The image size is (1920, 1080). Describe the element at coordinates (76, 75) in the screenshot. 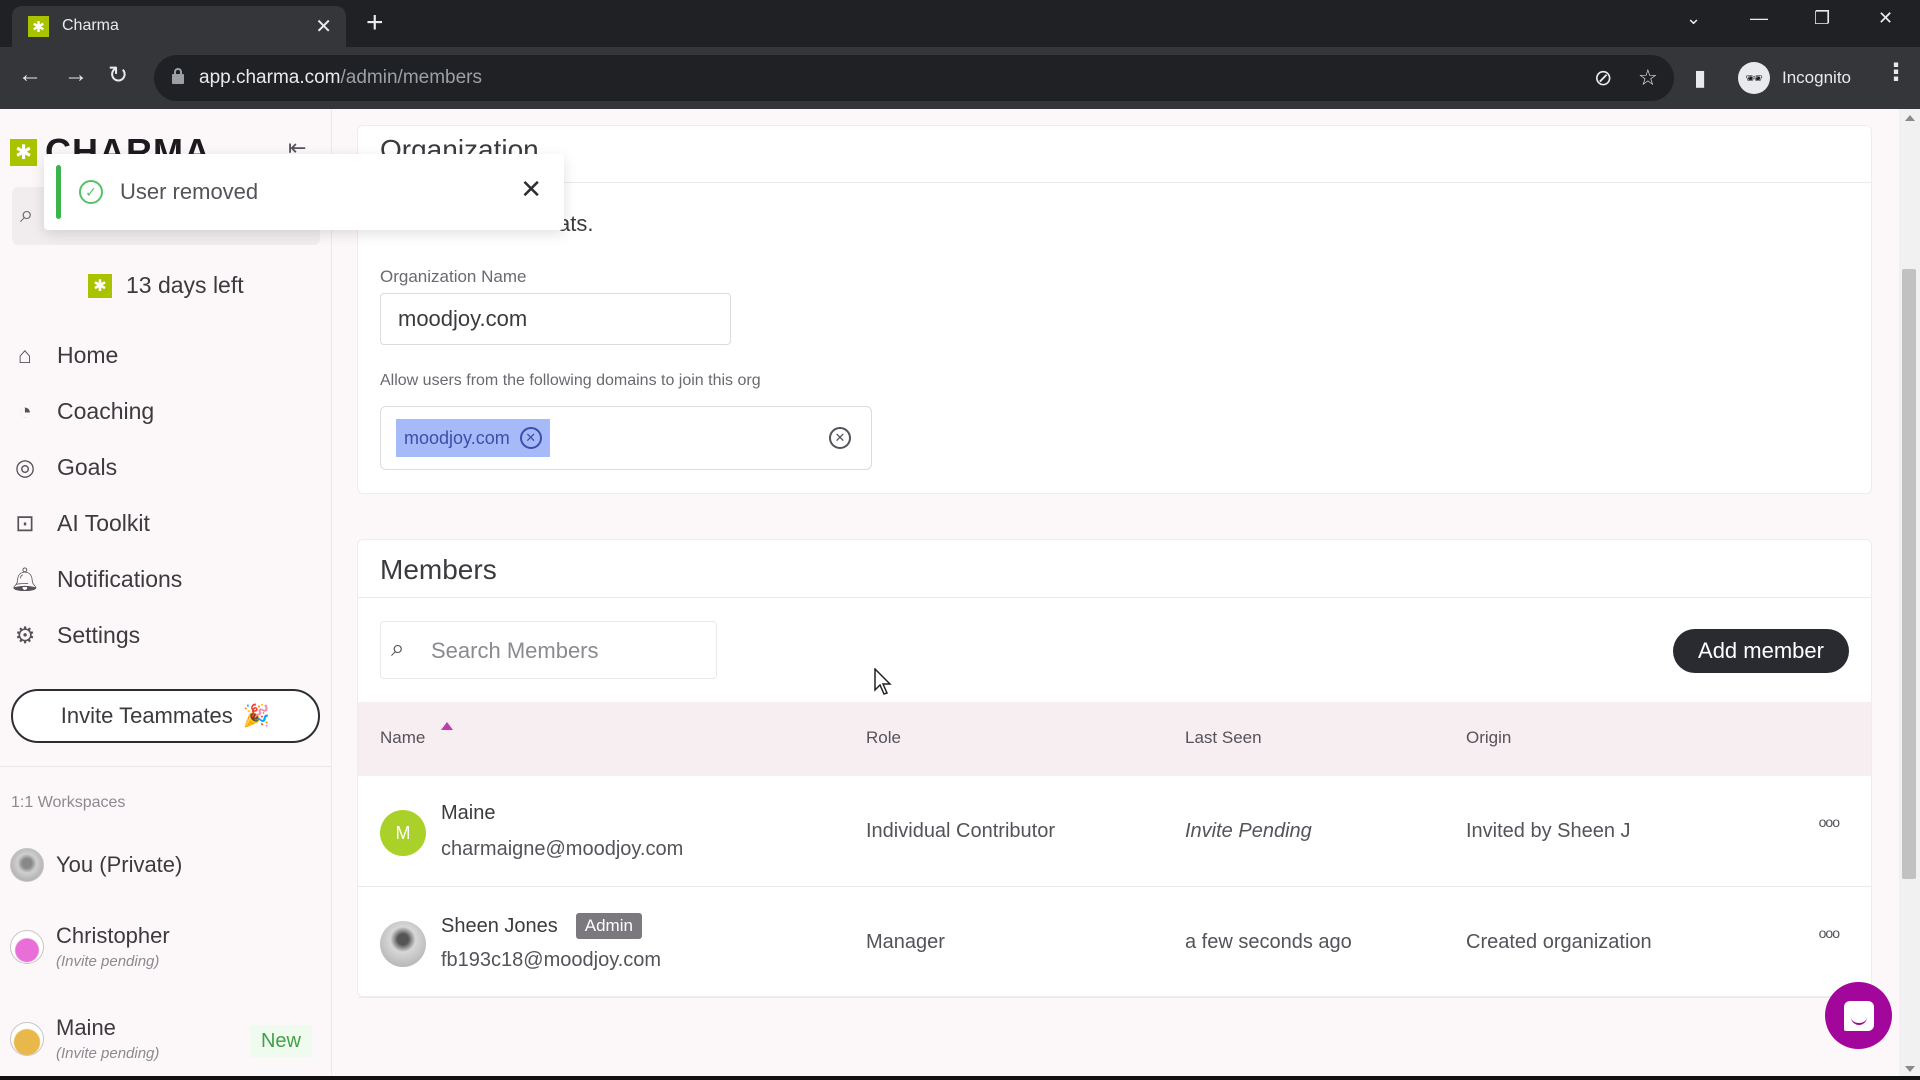

I see `forward-icon: →` at that location.